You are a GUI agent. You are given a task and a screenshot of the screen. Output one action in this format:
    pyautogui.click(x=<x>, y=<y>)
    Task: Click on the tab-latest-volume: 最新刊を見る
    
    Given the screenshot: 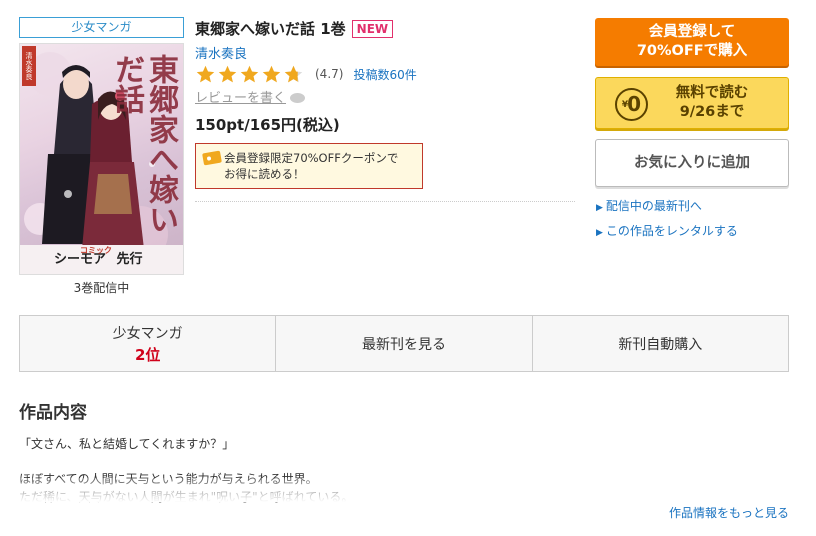 What is the action you would take?
    pyautogui.click(x=404, y=343)
    